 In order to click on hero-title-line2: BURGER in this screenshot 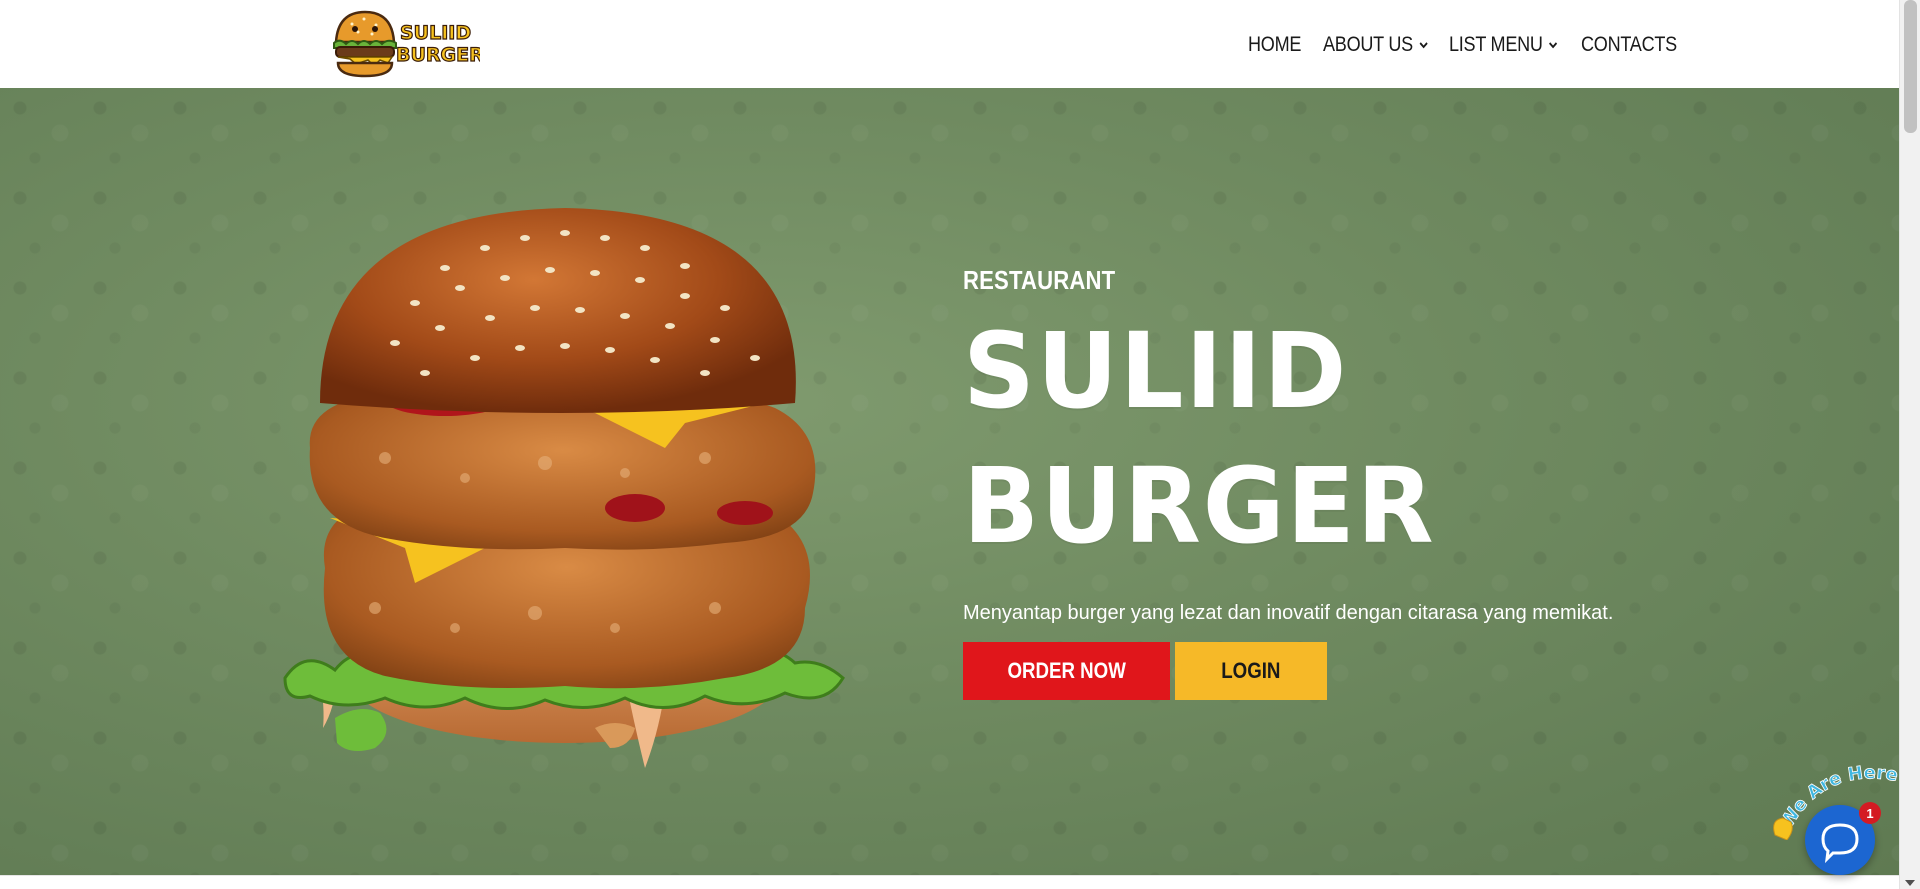, I will do `click(1199, 506)`.